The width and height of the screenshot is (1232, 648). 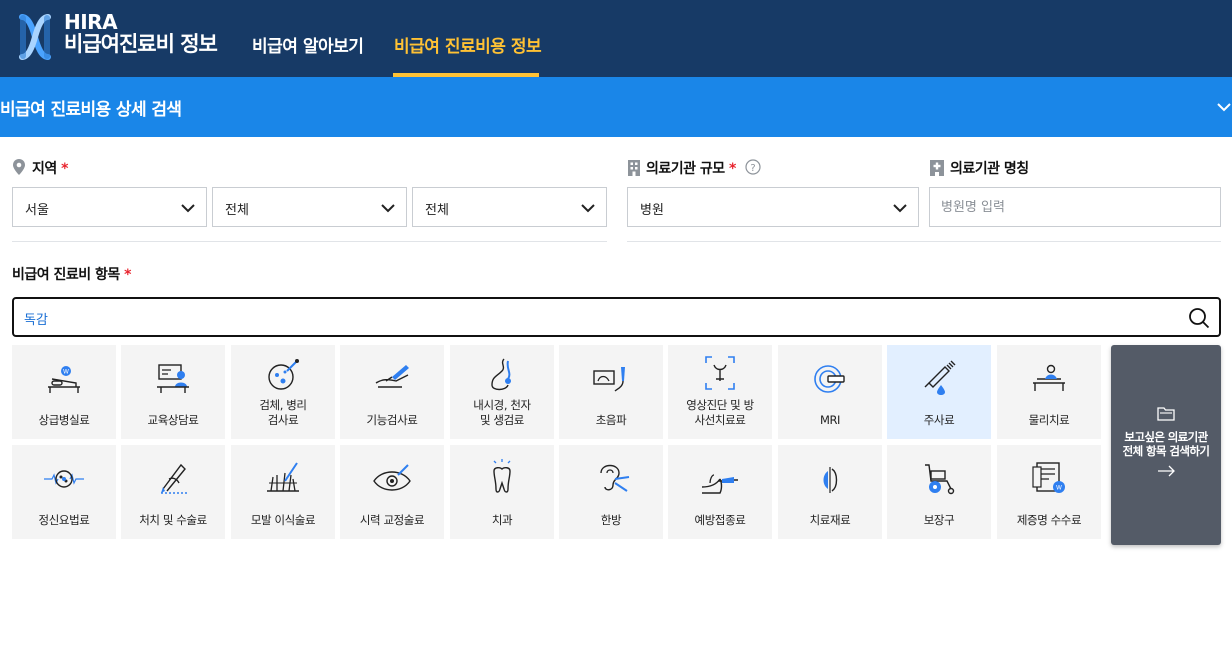 I want to click on counseling-icon, so click(x=173, y=378).